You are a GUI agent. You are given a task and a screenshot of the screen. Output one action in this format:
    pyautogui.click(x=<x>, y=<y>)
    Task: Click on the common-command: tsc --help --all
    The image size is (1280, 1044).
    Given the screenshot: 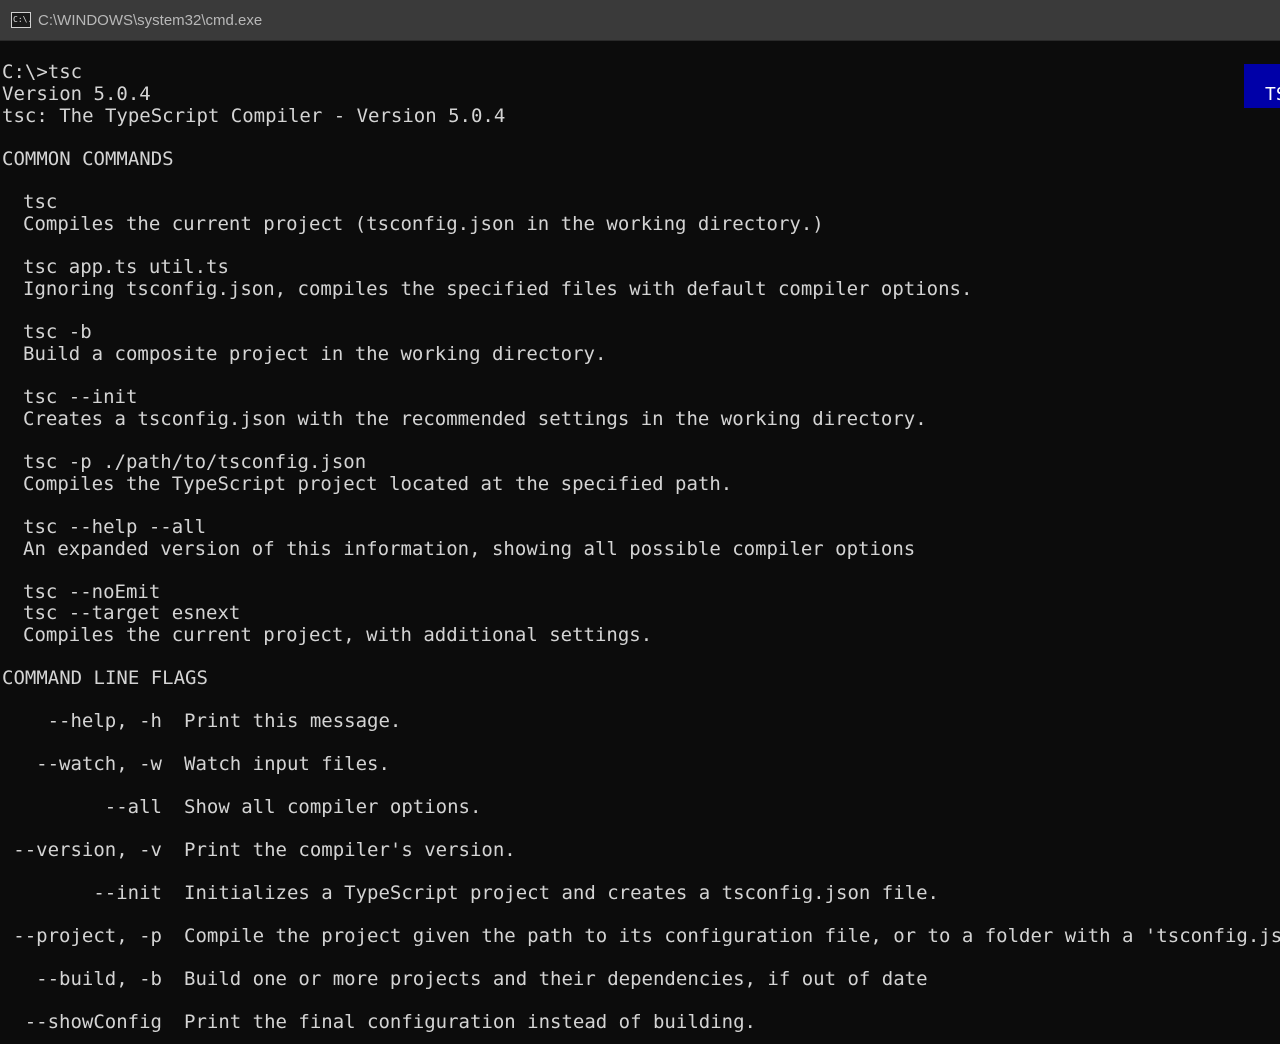 What is the action you would take?
    pyautogui.click(x=115, y=527)
    